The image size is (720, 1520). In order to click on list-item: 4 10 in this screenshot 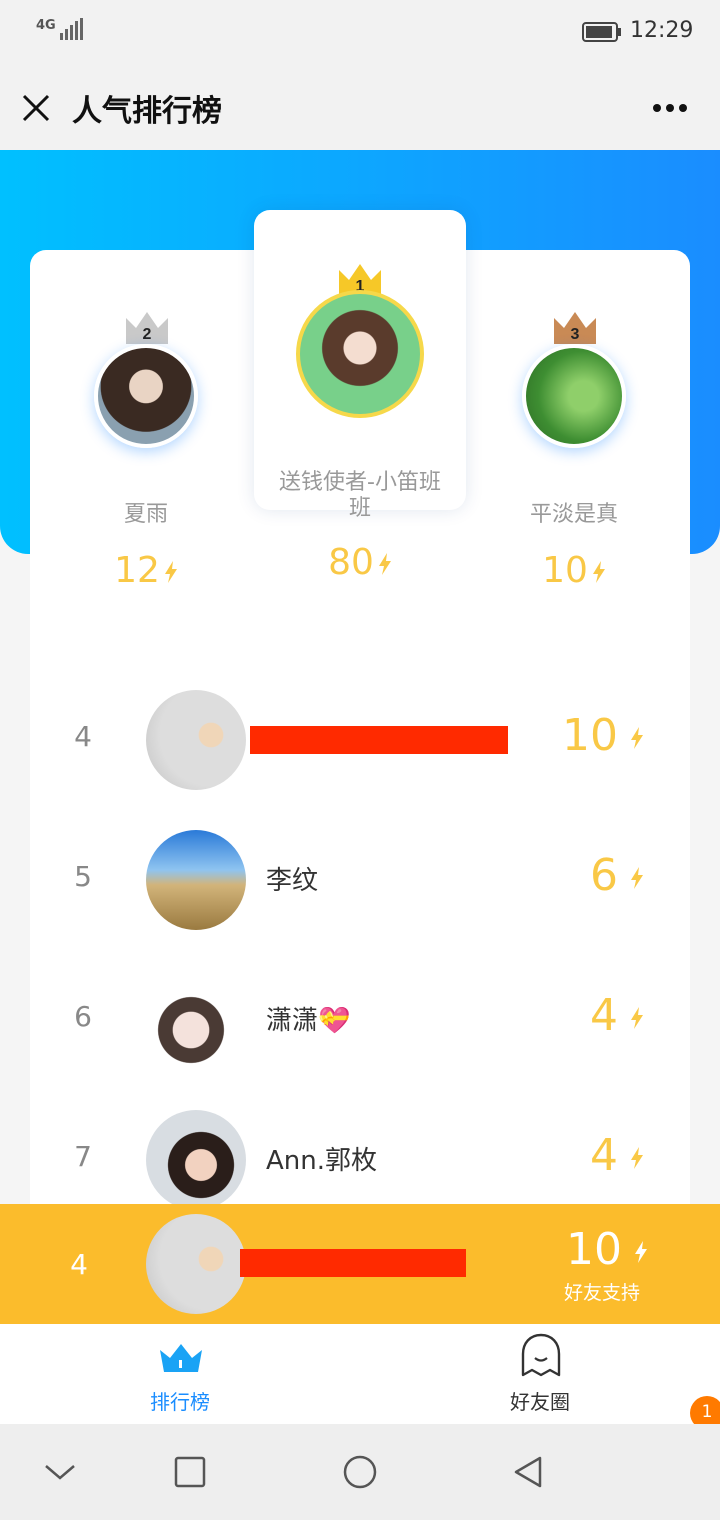, I will do `click(360, 740)`.